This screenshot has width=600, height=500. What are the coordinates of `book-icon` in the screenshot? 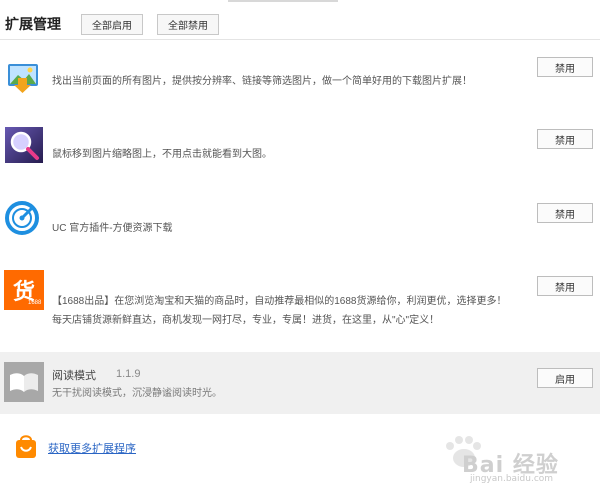 It's located at (24, 382).